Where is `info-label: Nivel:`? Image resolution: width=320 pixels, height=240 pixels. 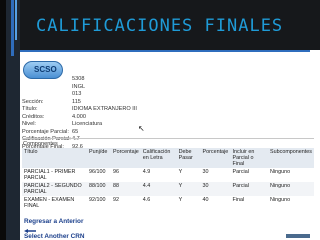
info-label: Nivel: is located at coordinates (29, 124).